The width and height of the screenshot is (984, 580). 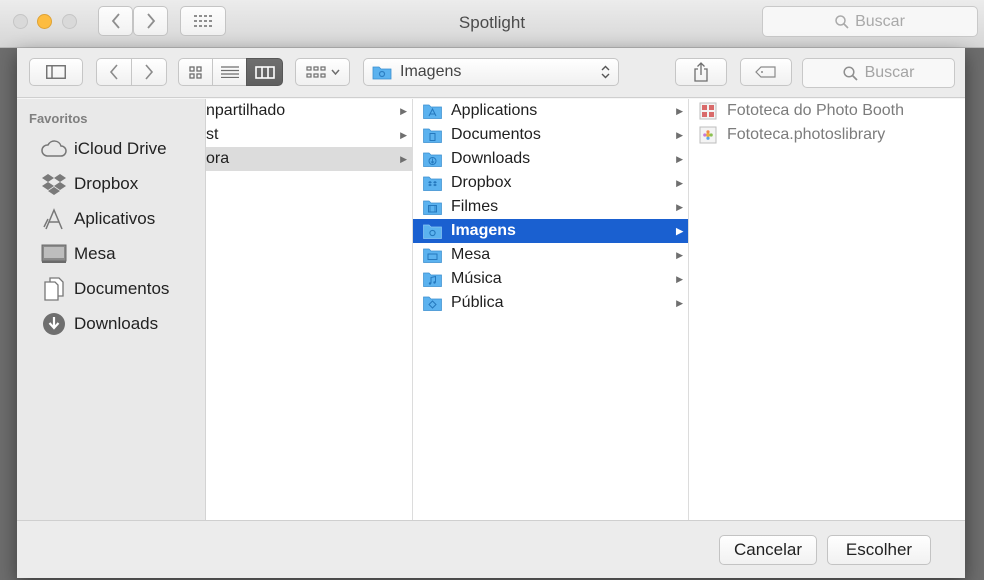 What do you see at coordinates (550, 207) in the screenshot?
I see `list-item: Filmes ▶` at bounding box center [550, 207].